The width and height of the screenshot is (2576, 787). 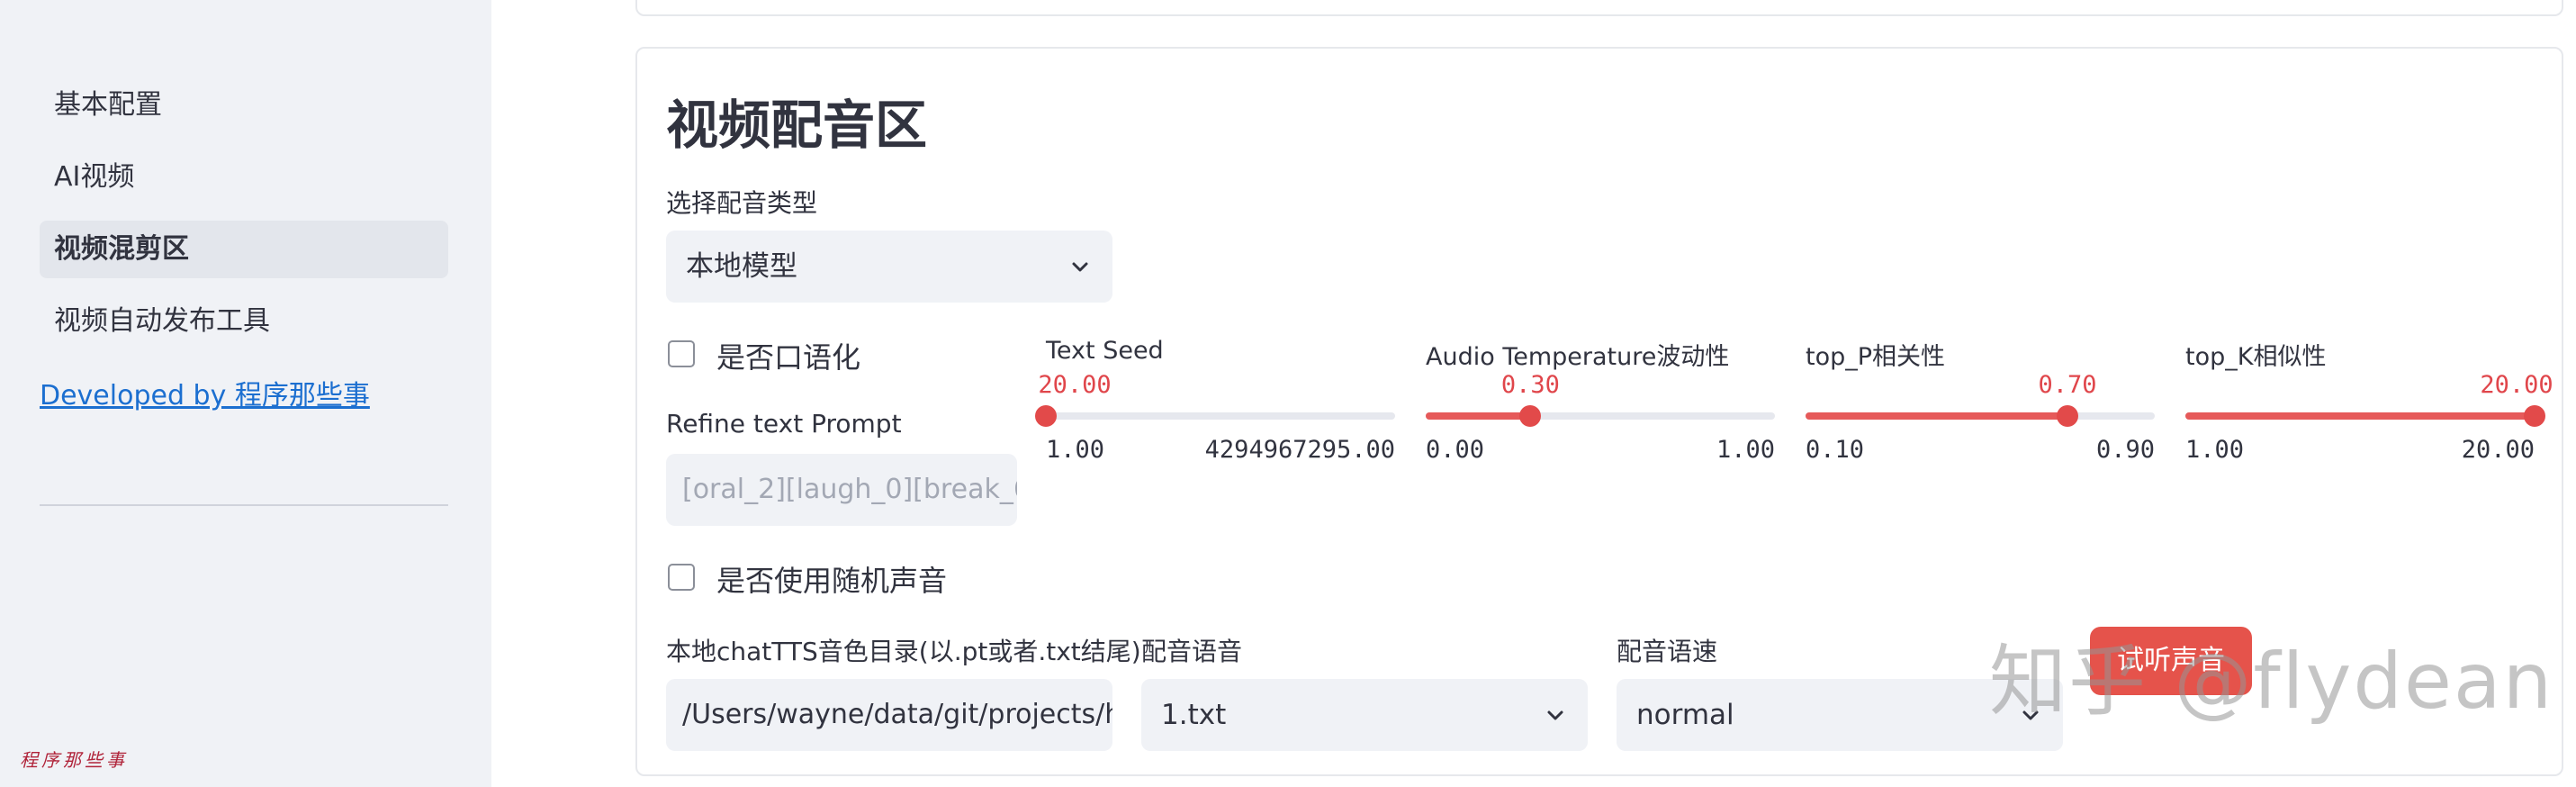 What do you see at coordinates (244, 106) in the screenshot?
I see `sidebar-item-basic-config: 基本配置` at bounding box center [244, 106].